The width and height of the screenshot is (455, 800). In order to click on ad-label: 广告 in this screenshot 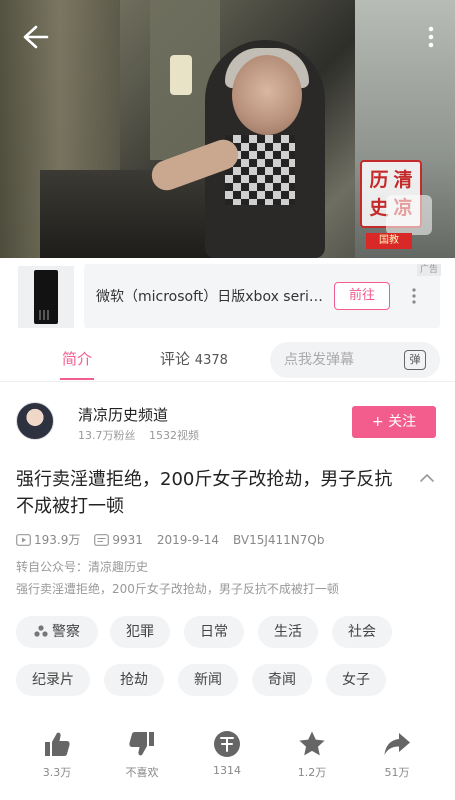, I will do `click(428, 270)`.